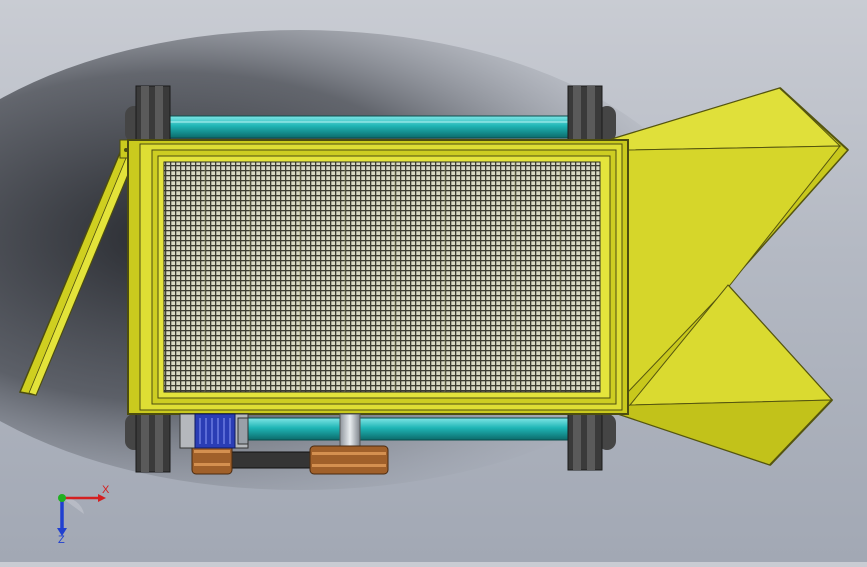 Image resolution: width=867 pixels, height=567 pixels. I want to click on wheel-top-right, so click(591, 117).